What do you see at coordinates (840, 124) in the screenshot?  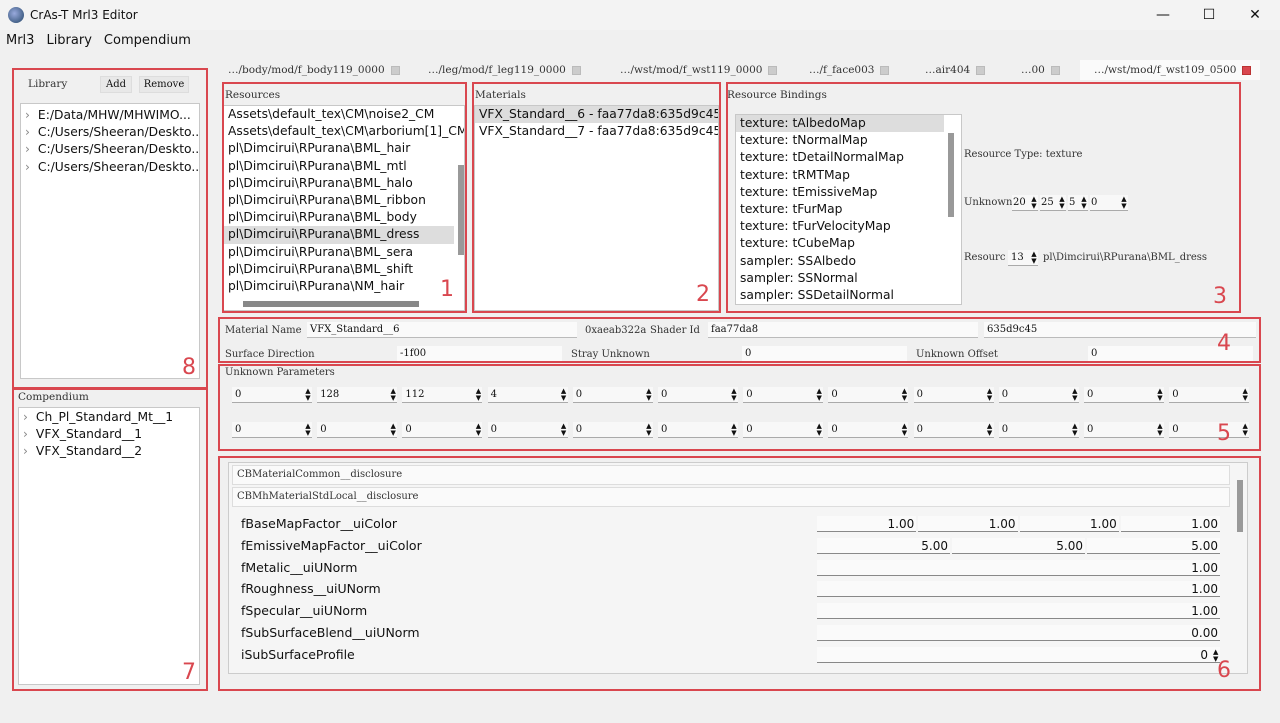 I see `list-item: texture: tAlbedoMap` at bounding box center [840, 124].